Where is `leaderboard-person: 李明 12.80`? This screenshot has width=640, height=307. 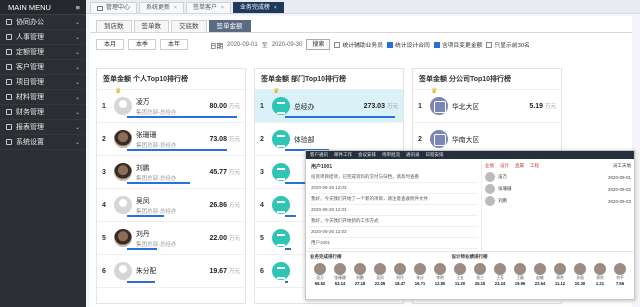 leaderboard-person: 李明 12.80 is located at coordinates (440, 274).